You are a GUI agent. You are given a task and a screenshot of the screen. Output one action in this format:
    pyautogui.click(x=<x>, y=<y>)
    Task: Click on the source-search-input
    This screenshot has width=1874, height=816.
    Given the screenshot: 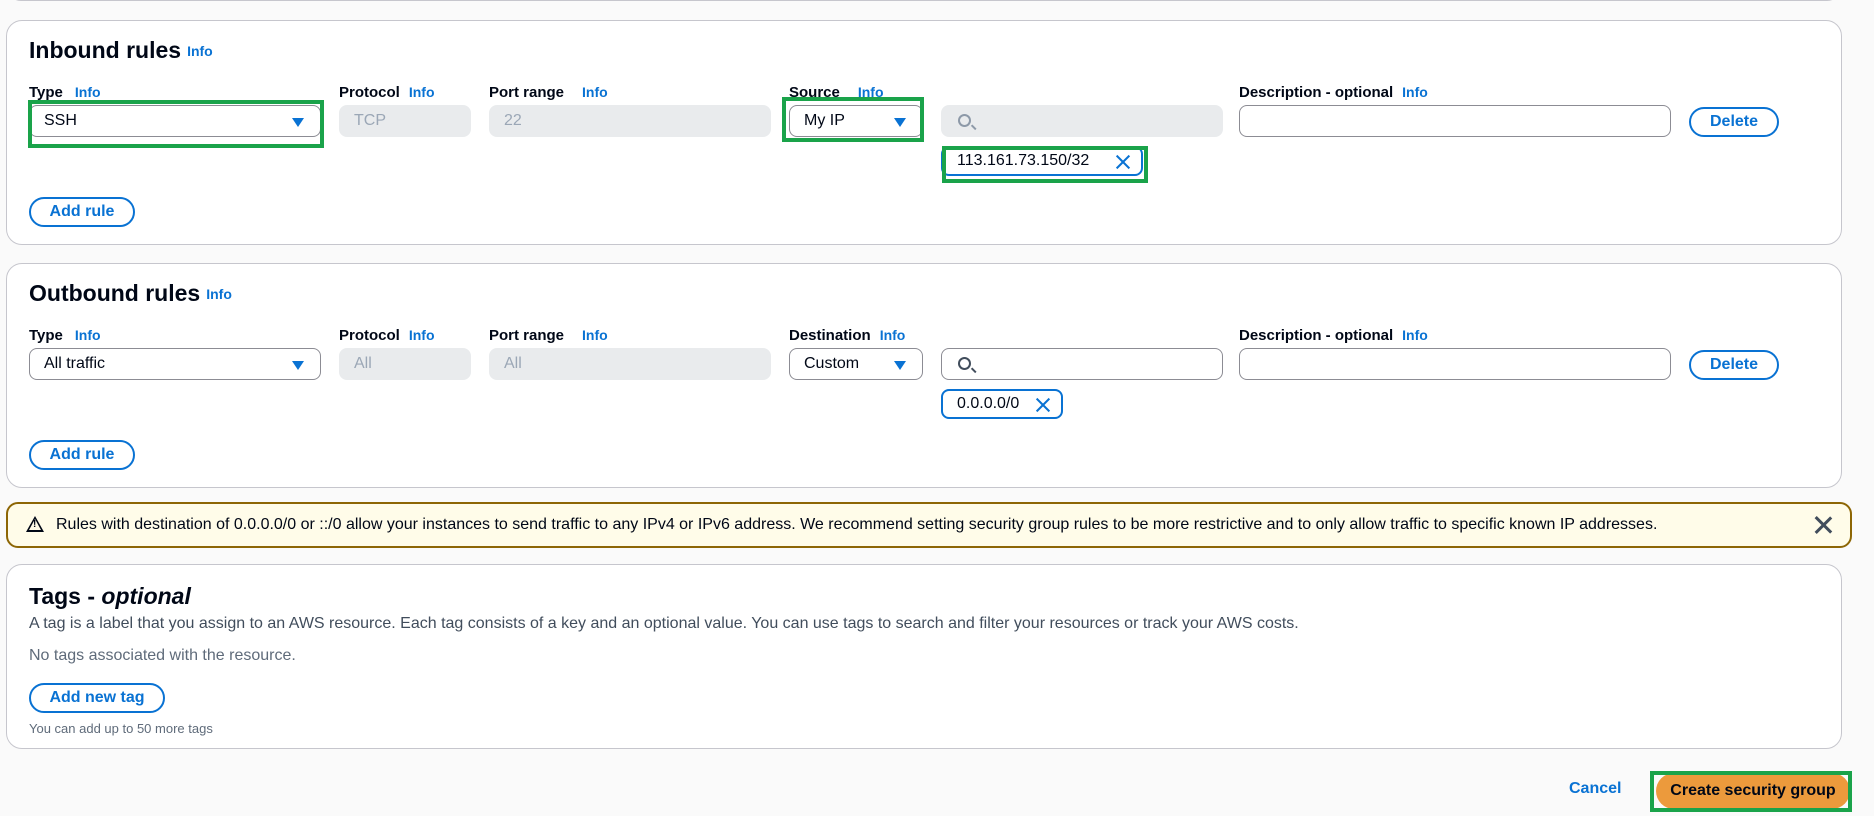 What is the action you would take?
    pyautogui.click(x=1082, y=121)
    